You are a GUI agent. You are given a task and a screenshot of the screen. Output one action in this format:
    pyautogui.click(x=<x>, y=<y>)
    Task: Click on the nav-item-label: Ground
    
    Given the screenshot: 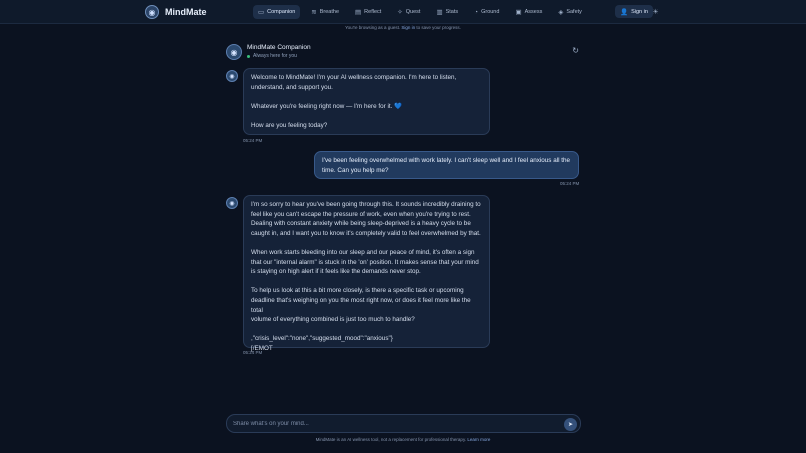 What is the action you would take?
    pyautogui.click(x=490, y=12)
    